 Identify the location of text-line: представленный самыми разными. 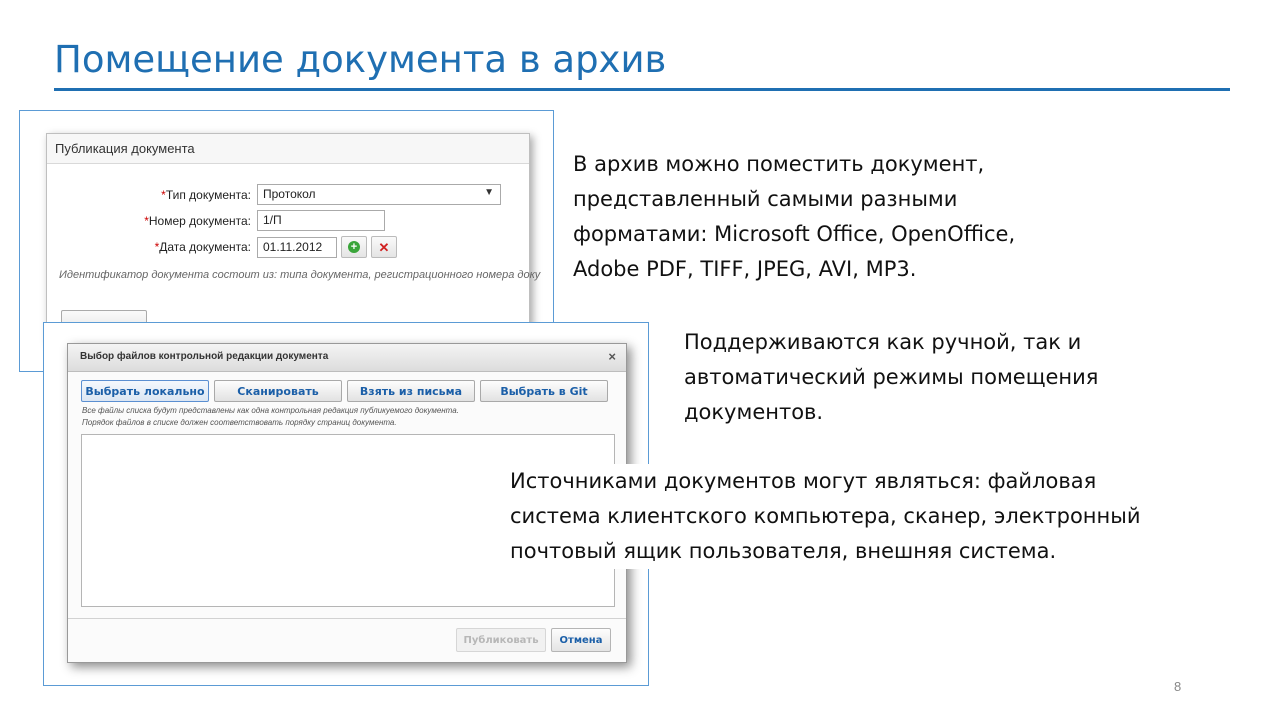
(765, 199).